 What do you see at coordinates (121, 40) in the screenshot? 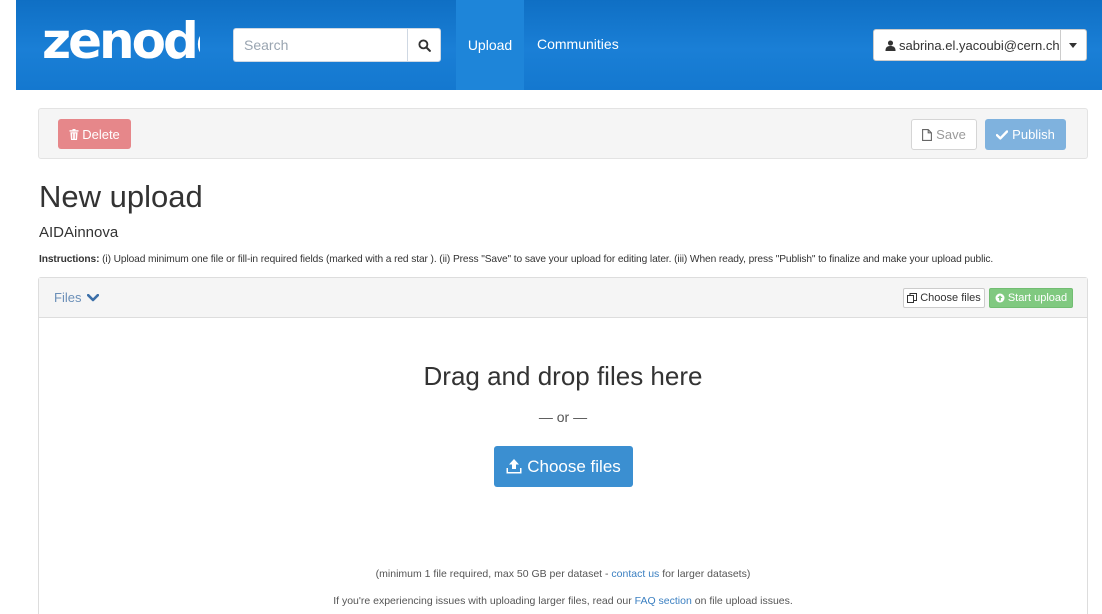
I see `logo-text: zenodo` at bounding box center [121, 40].